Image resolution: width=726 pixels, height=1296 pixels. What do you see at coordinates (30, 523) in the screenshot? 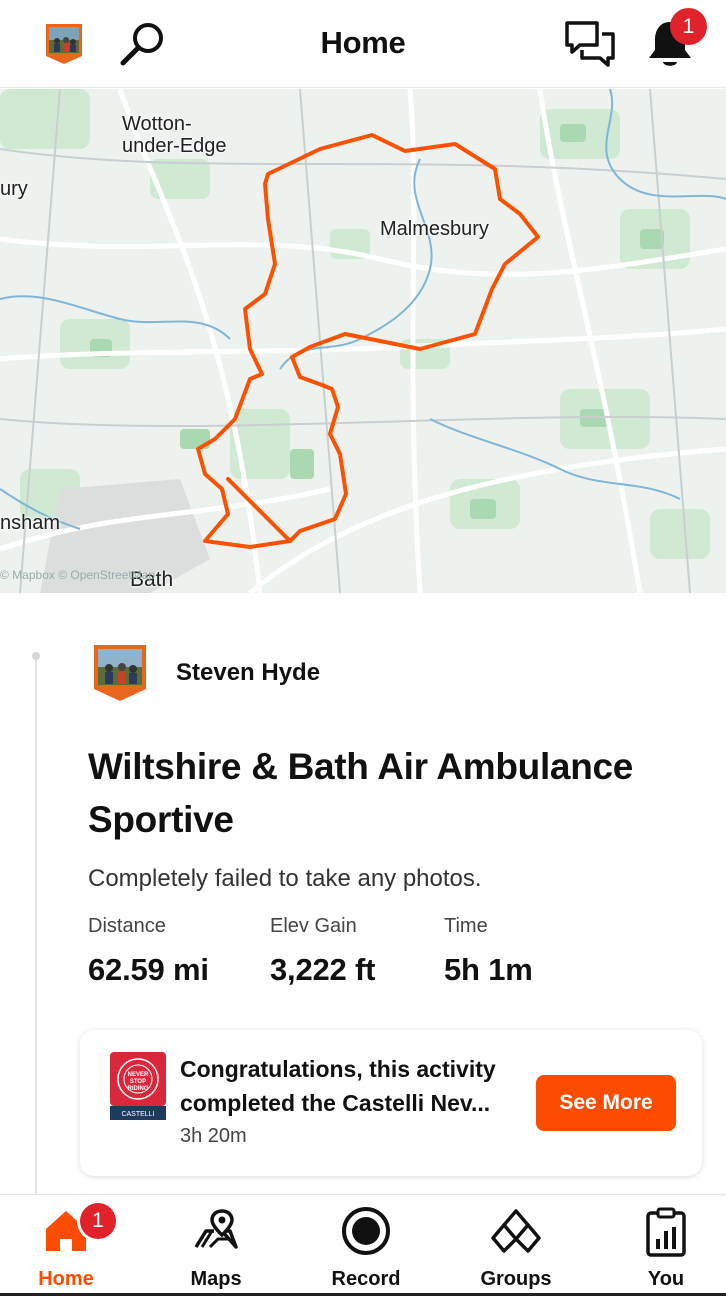
I see `map-label-left-bottom: nsham` at bounding box center [30, 523].